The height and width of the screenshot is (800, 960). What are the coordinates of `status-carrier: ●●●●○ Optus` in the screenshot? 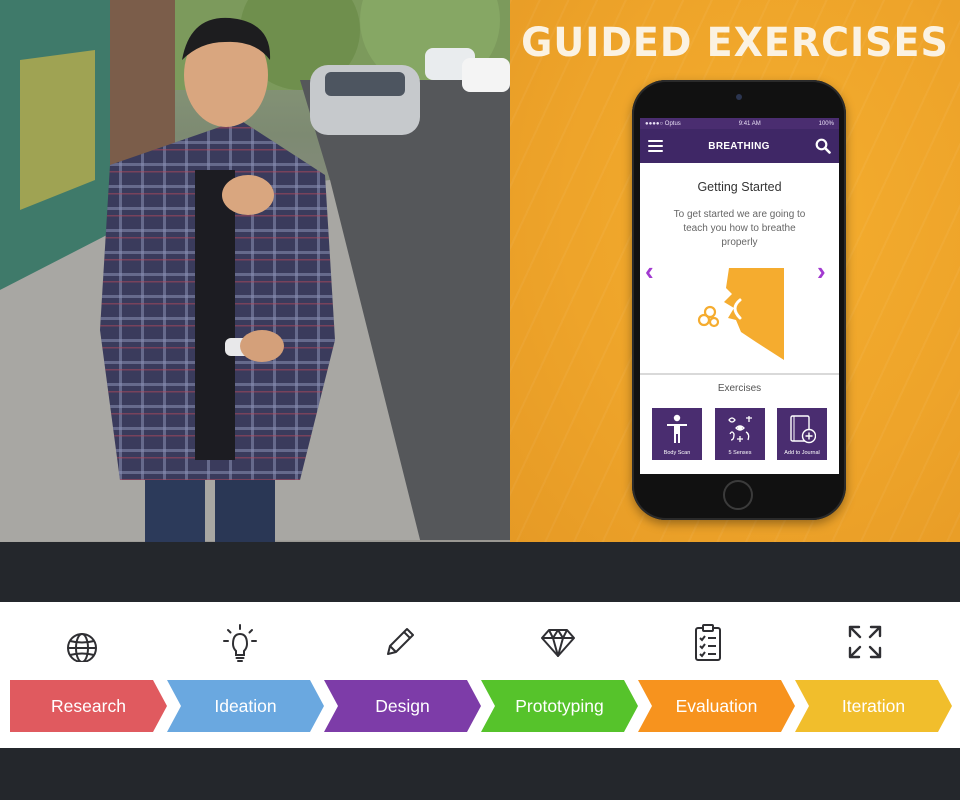 It's located at (663, 123).